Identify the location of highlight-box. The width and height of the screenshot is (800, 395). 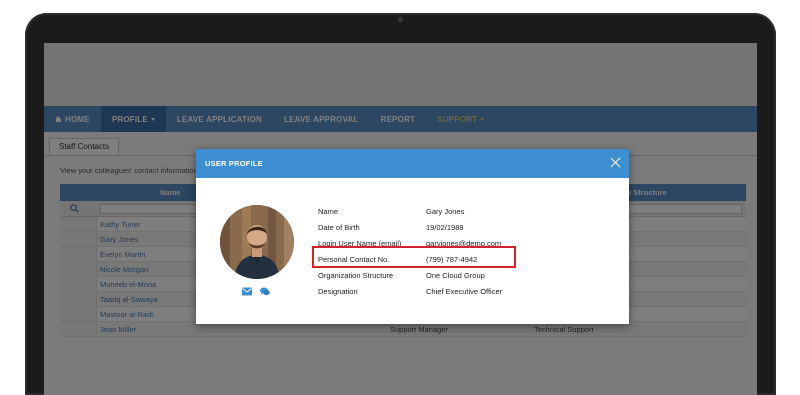
(414, 257).